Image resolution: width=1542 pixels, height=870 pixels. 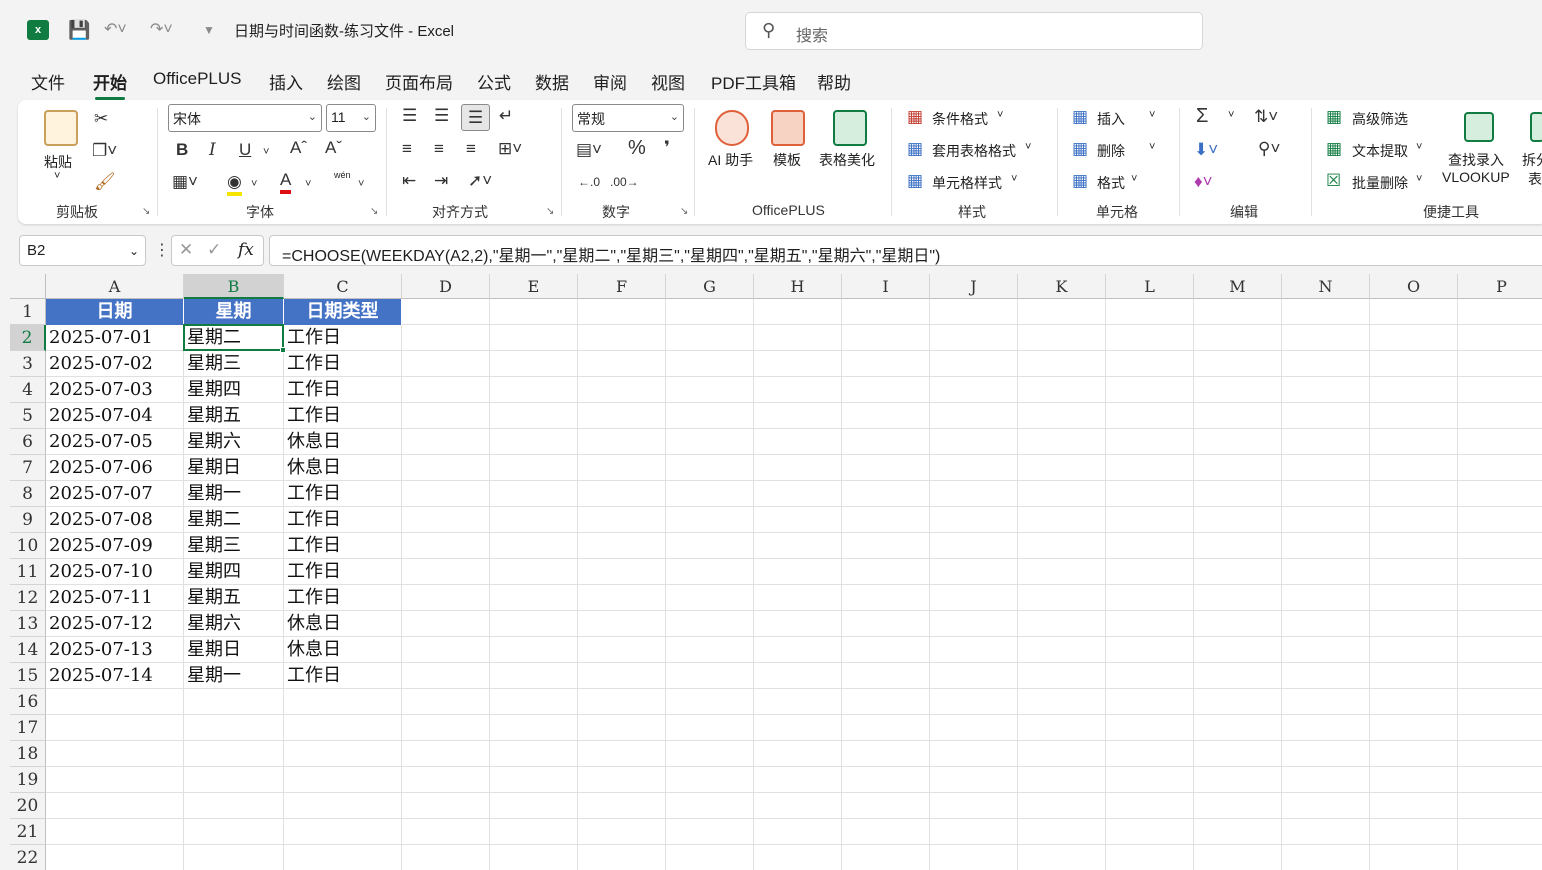 I want to click on merge-center-icon: ⊞˅, so click(x=510, y=149).